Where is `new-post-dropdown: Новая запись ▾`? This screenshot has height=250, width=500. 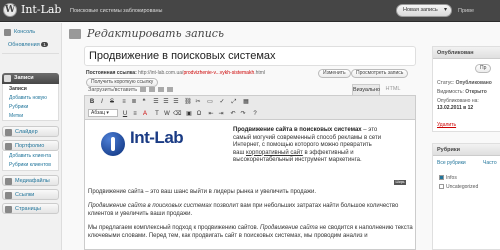 new-post-dropdown: Новая запись ▾ is located at coordinates (424, 10).